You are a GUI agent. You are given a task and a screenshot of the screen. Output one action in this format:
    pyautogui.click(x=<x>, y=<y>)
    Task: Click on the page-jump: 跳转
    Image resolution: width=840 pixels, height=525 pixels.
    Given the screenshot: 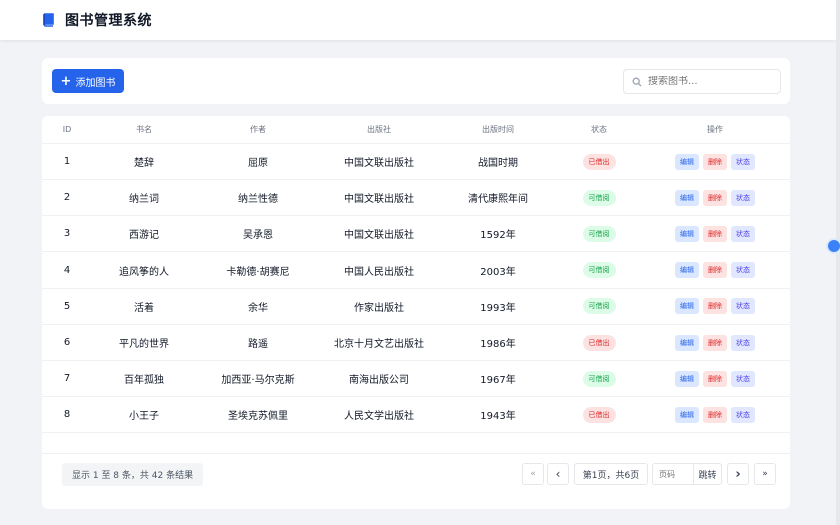 What is the action you would take?
    pyautogui.click(x=687, y=474)
    